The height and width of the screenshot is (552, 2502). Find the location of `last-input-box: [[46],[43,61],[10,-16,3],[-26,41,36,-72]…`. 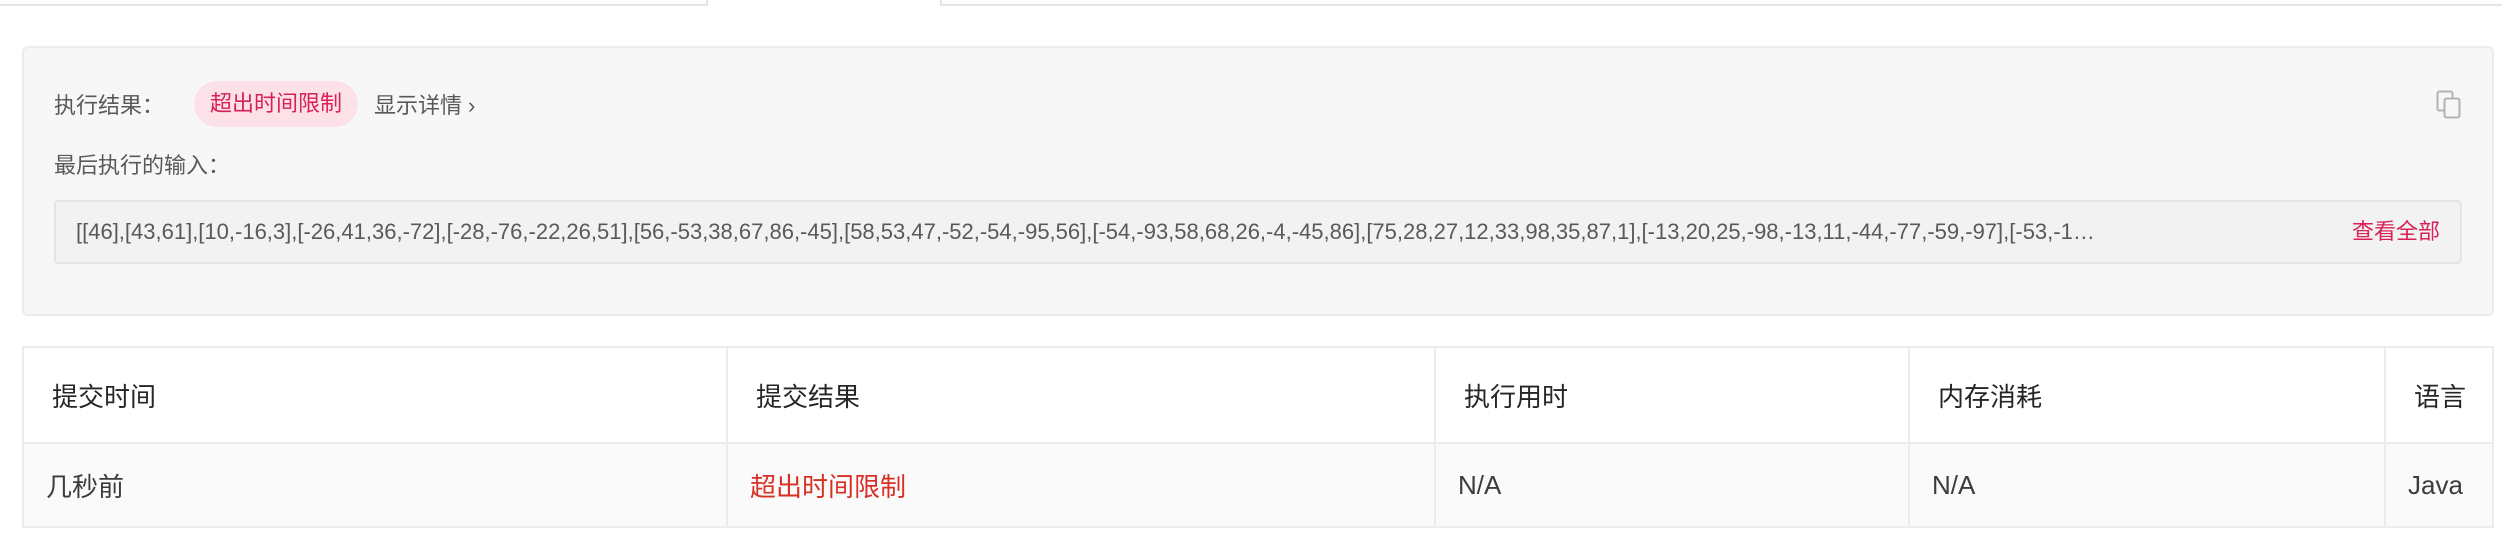

last-input-box: [[46],[43,61],[10,-16,3],[-26,41,36,-72]… is located at coordinates (1258, 232).